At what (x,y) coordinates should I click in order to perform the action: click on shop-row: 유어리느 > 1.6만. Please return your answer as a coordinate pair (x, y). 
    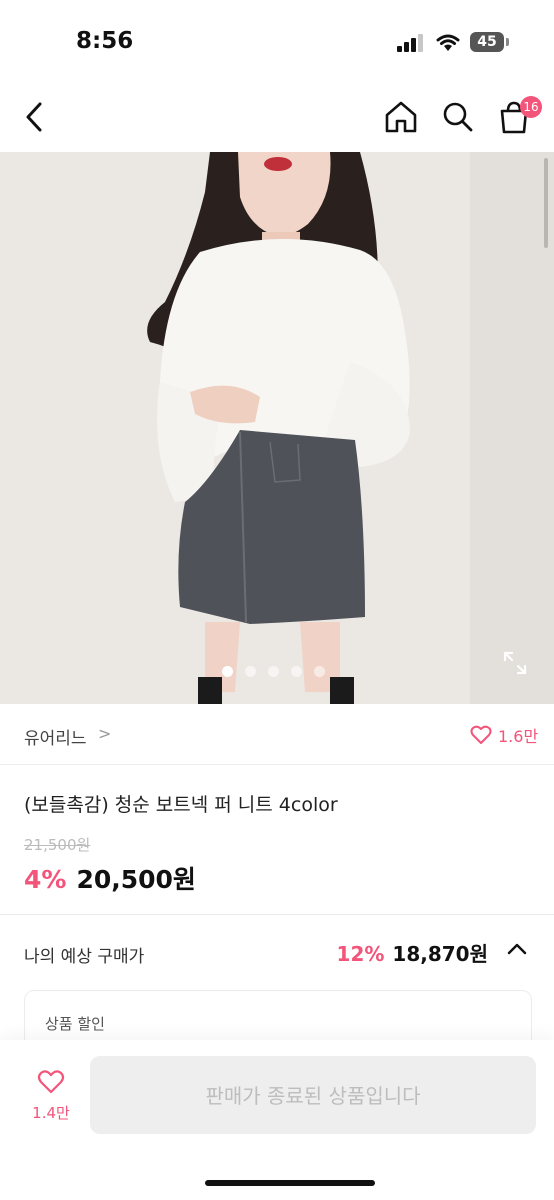
    Looking at the image, I should click on (277, 735).